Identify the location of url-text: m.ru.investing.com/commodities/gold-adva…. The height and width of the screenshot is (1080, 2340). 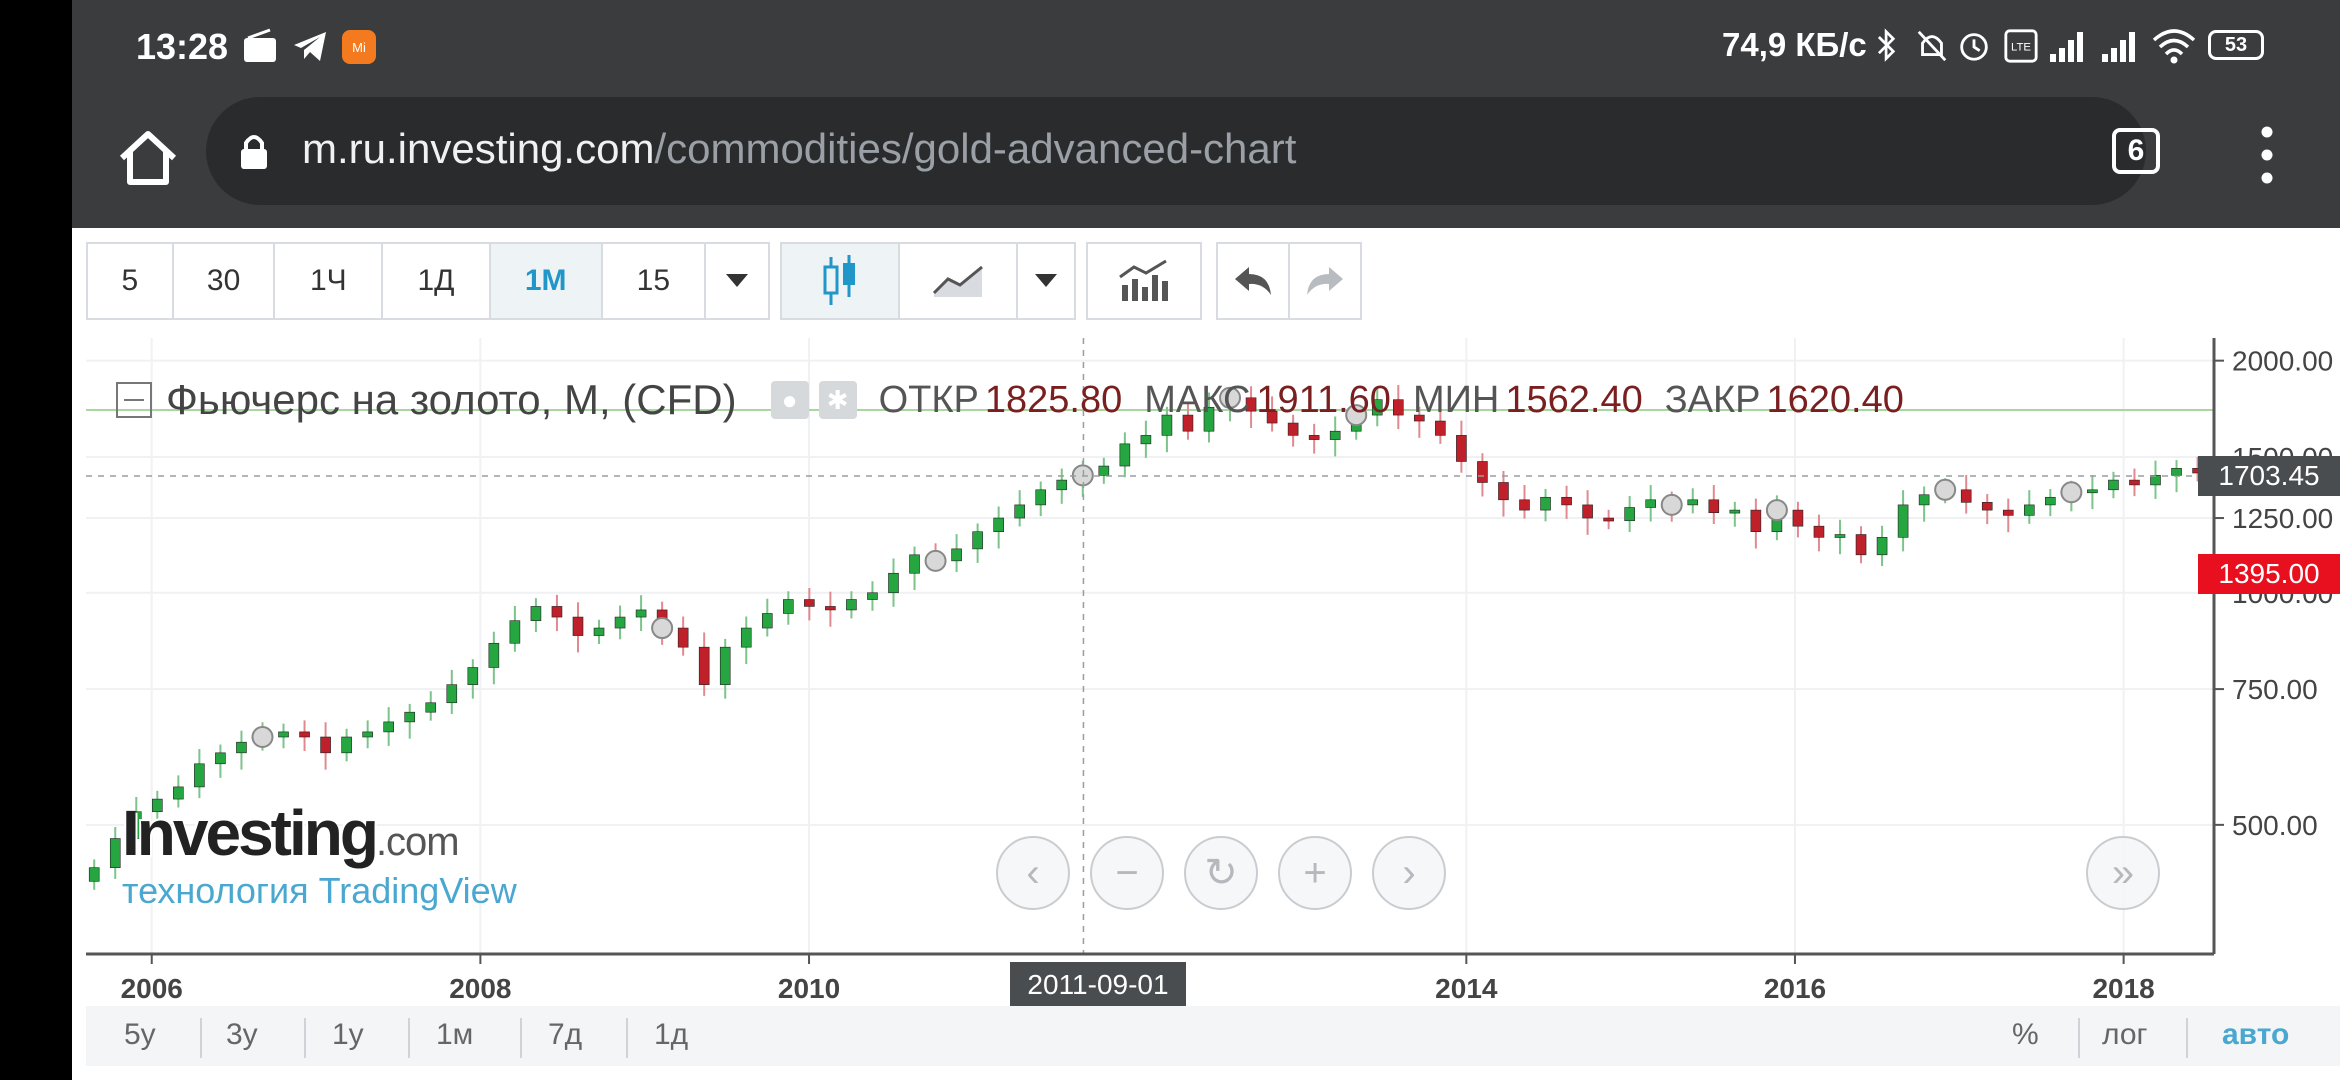
(799, 149).